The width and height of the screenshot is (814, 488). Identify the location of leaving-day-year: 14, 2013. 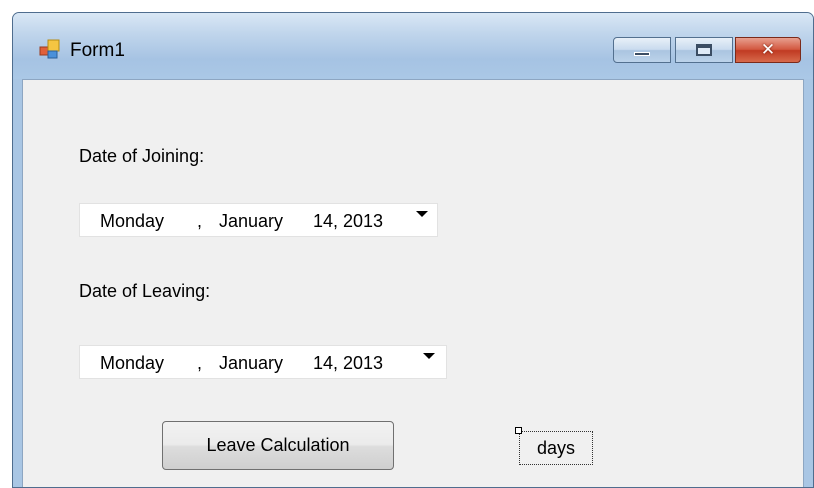
(348, 363).